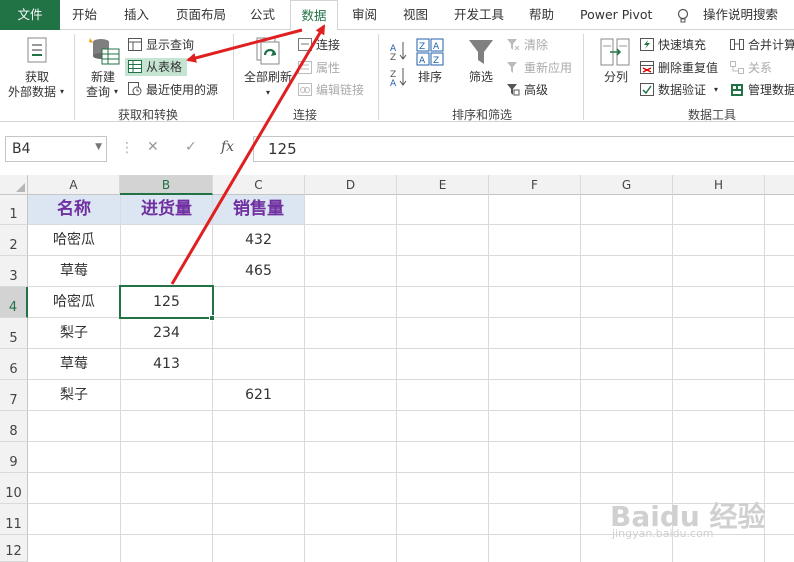 The width and height of the screenshot is (794, 562). Describe the element at coordinates (244, 45) in the screenshot. I see `arrow-to-from-table` at that location.